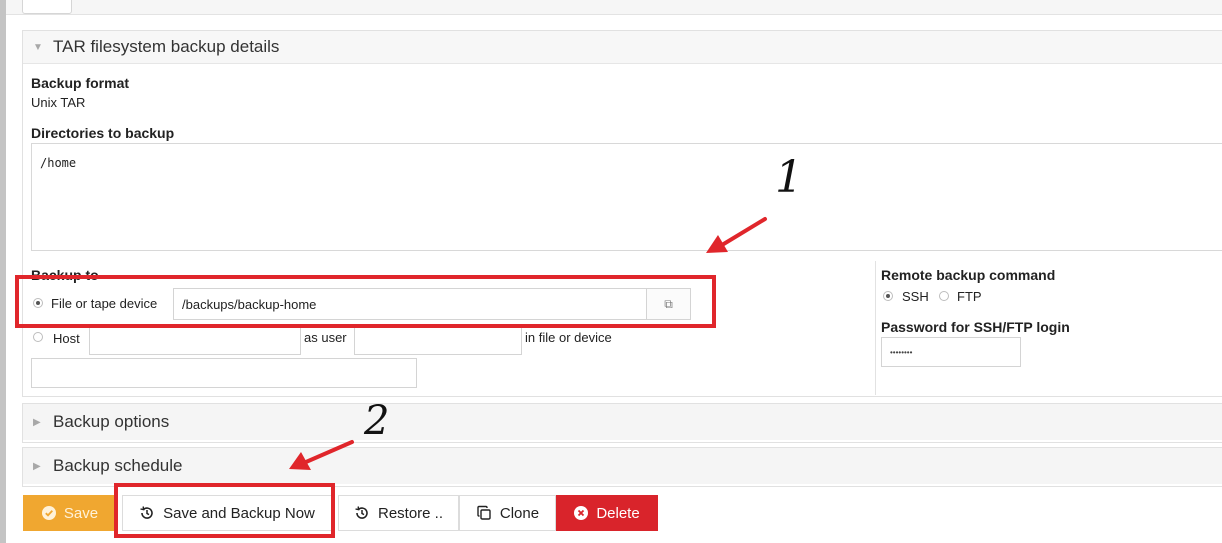  Describe the element at coordinates (166, 46) in the screenshot. I see `details-section-title: TAR filesystem backup details` at that location.